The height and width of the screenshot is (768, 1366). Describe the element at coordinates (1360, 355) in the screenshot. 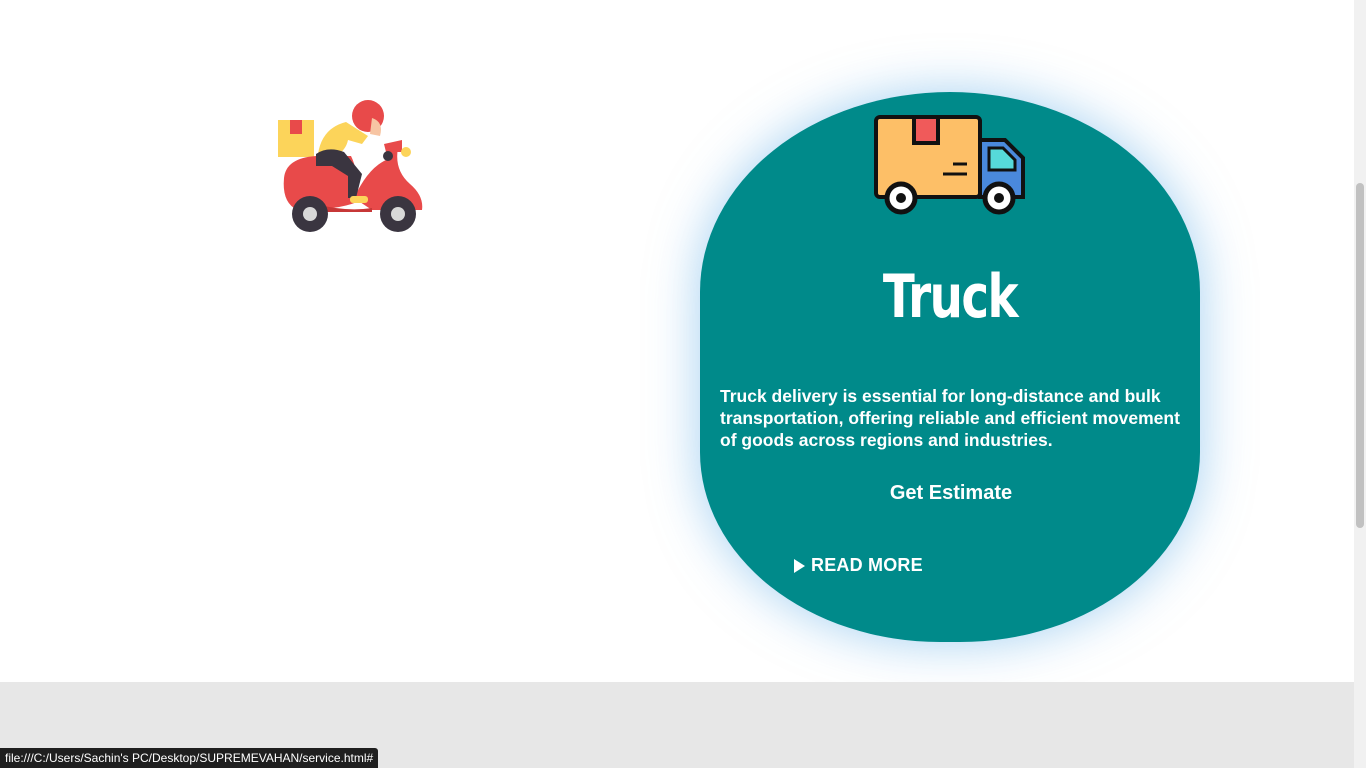

I see `scrollbar-thumb` at that location.